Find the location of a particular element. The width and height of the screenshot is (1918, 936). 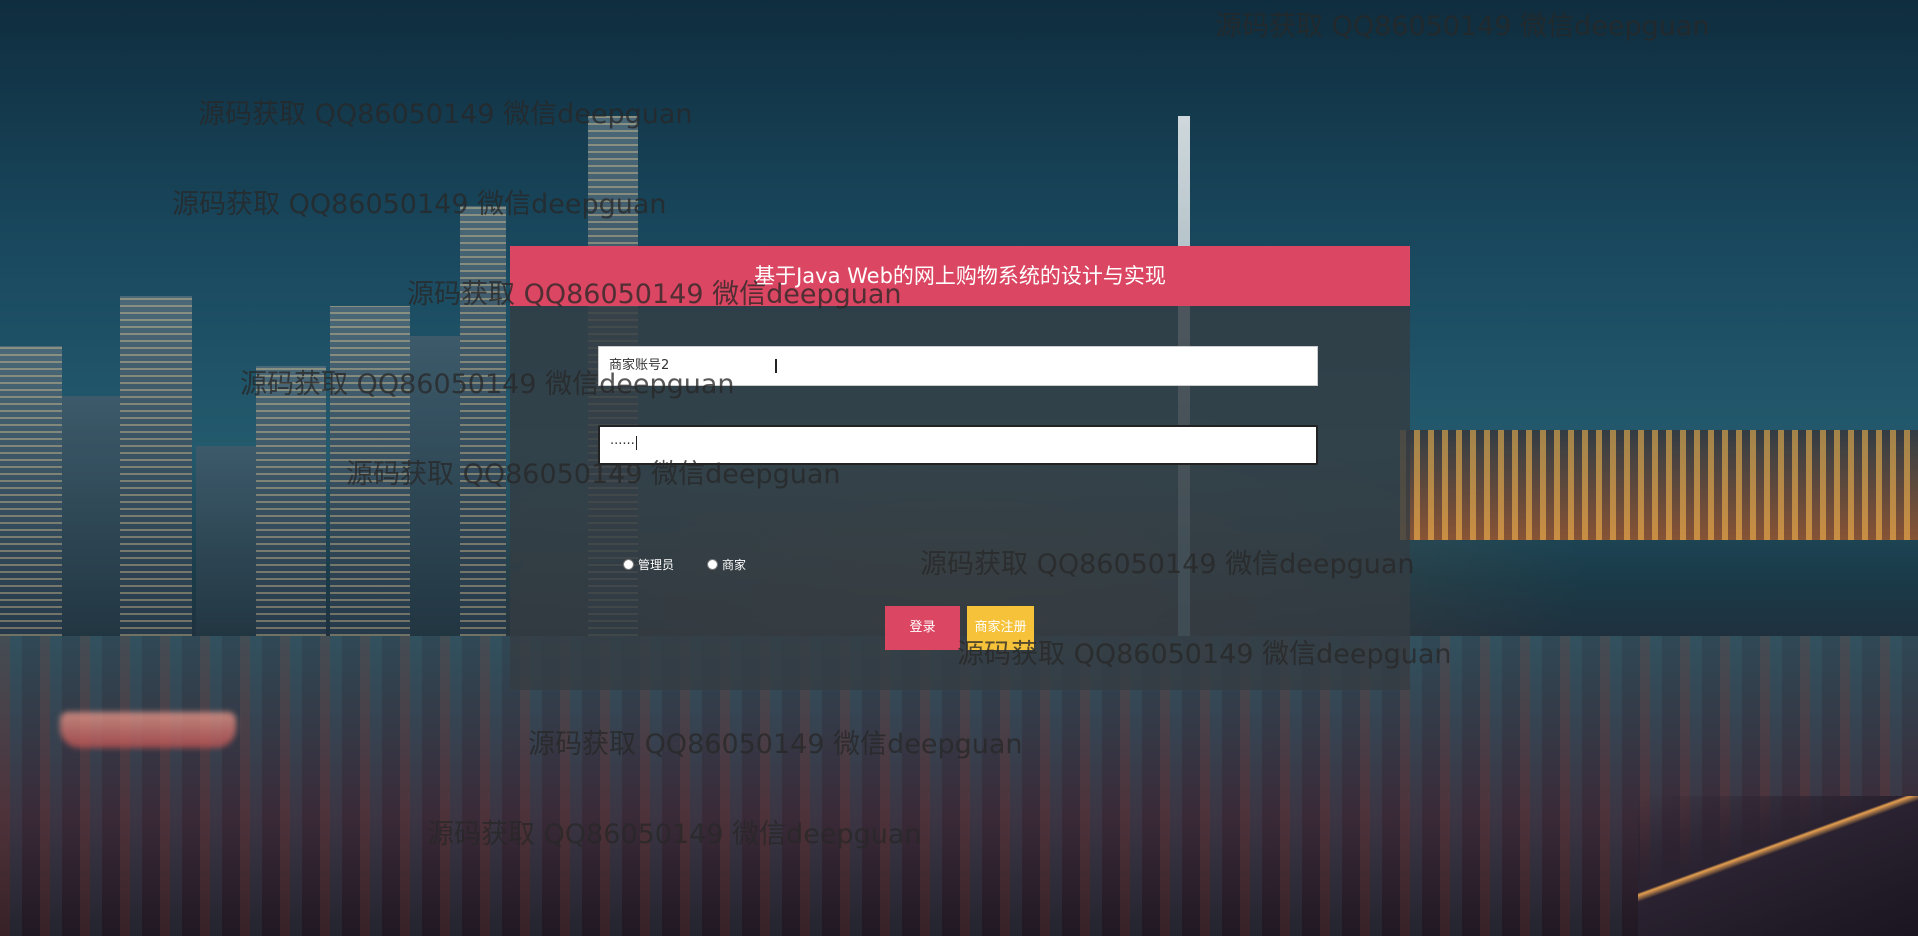

role-admin-radio: 管理员 is located at coordinates (648, 564).